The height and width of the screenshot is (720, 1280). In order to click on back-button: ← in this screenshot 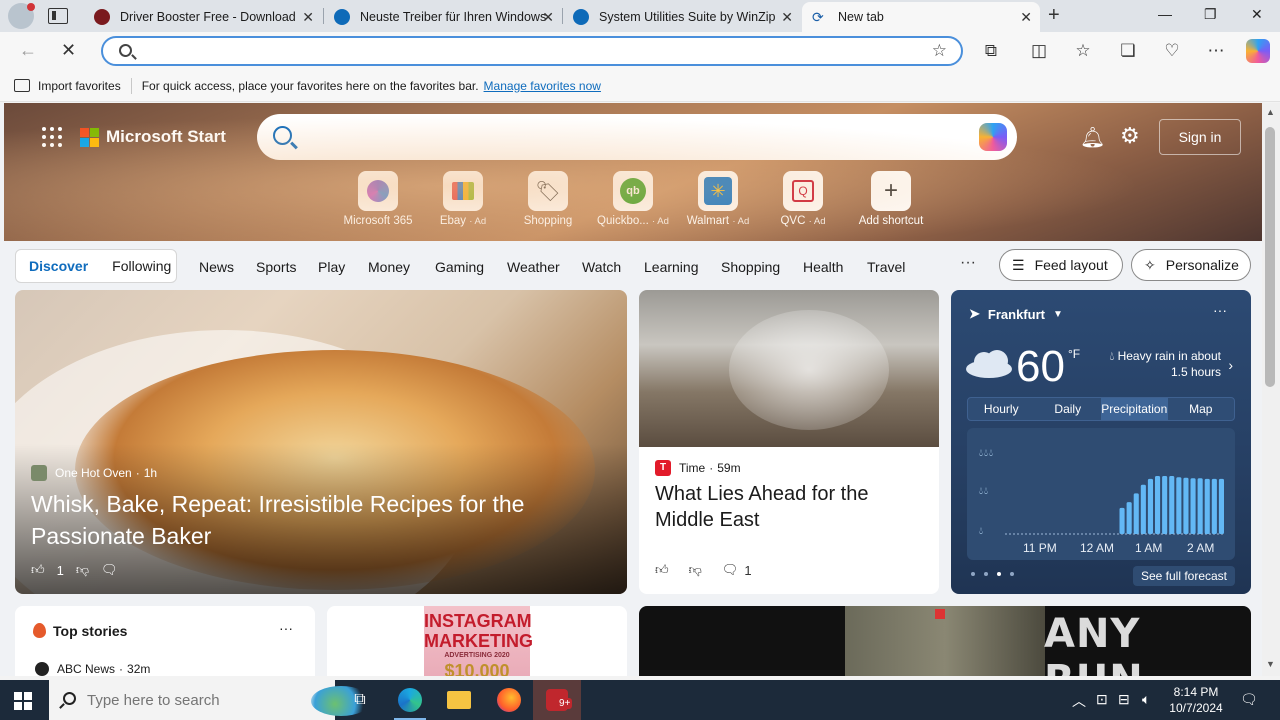, I will do `click(28, 50)`.